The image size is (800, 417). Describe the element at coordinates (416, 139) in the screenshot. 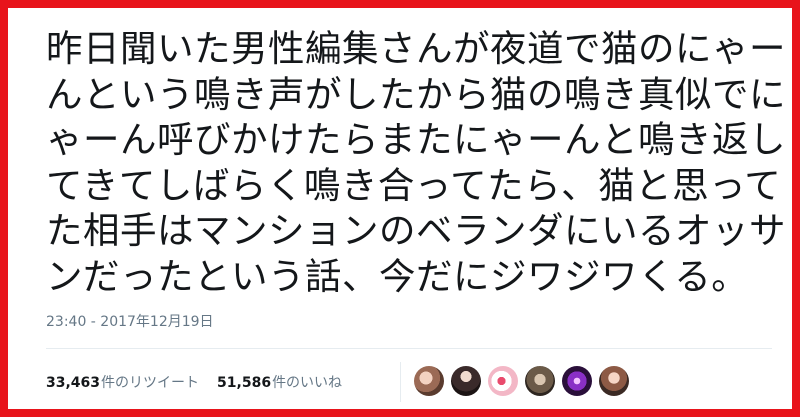

I see `tweet-text-line: ゃーん呼びかけたらまたにゃーんと鳴き返し` at that location.